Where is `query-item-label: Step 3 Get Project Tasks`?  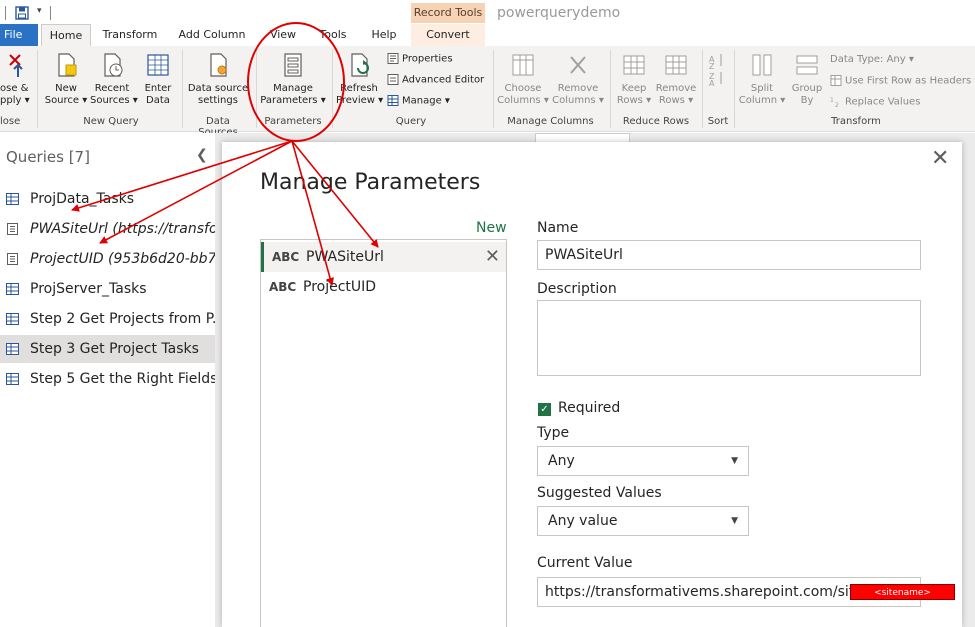 query-item-label: Step 3 Get Project Tasks is located at coordinates (114, 349).